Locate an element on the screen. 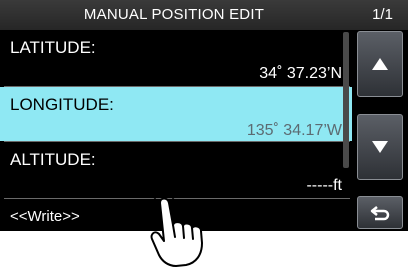 The image size is (408, 269). longitude-value: 135˚ 34.17’W is located at coordinates (294, 130).